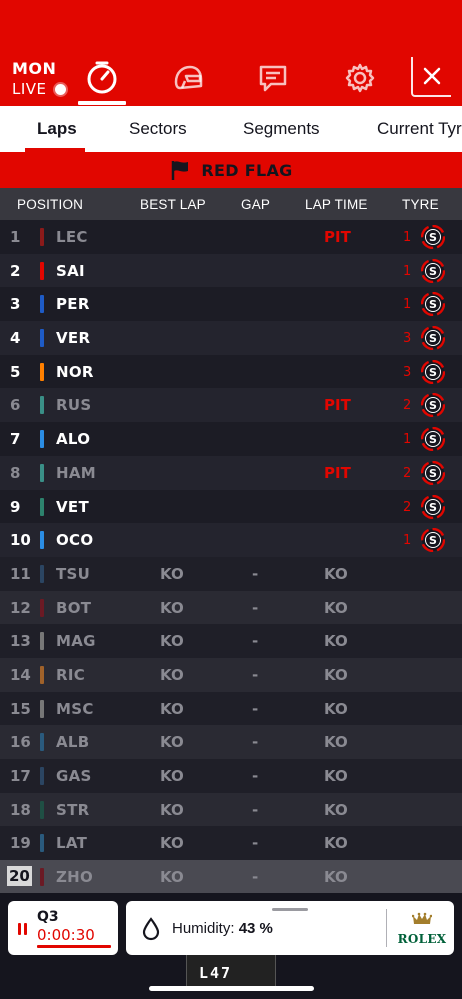 The width and height of the screenshot is (462, 999). I want to click on table-row: 2 SAI 1 S, so click(231, 270).